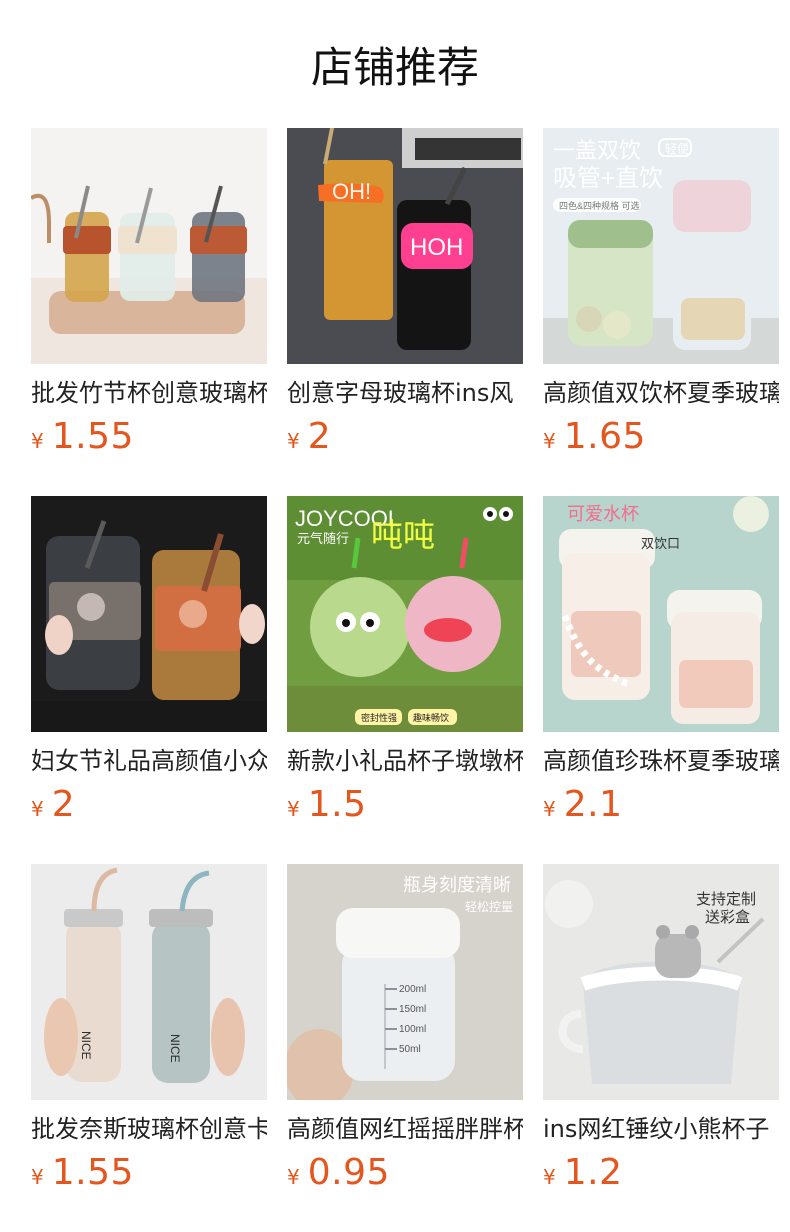  I want to click on svg-text: 元气随行, so click(323, 538).